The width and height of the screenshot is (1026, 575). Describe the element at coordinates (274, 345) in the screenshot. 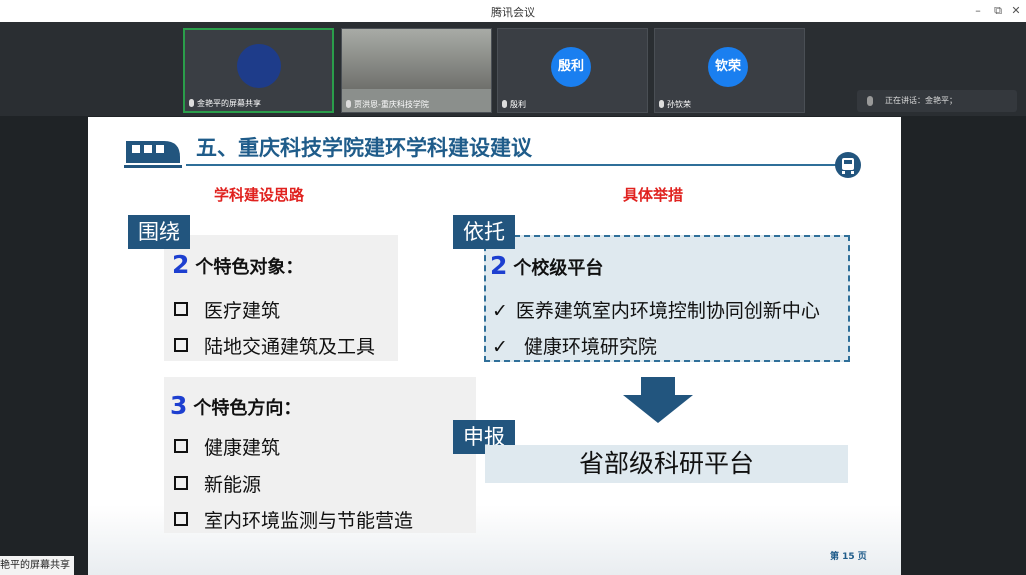

I see `list-item: 陆地交通建筑及工具` at that location.